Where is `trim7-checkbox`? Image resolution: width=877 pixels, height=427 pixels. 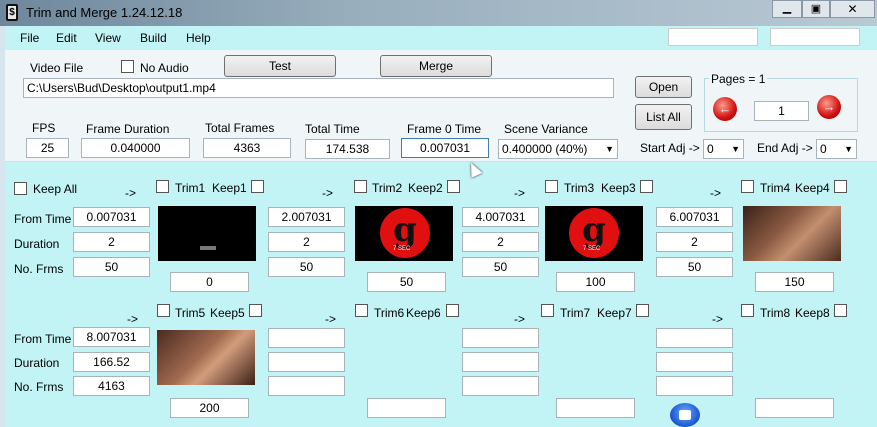 trim7-checkbox is located at coordinates (547, 310).